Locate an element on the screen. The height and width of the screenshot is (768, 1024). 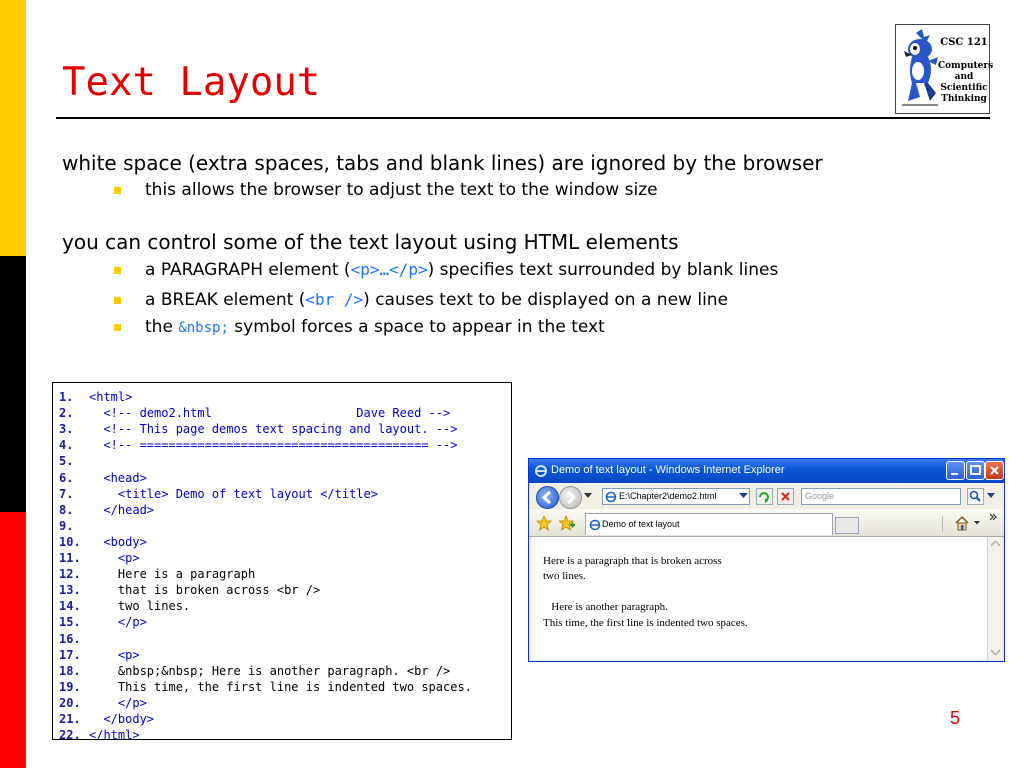
code-text: <html> is located at coordinates (111, 397).